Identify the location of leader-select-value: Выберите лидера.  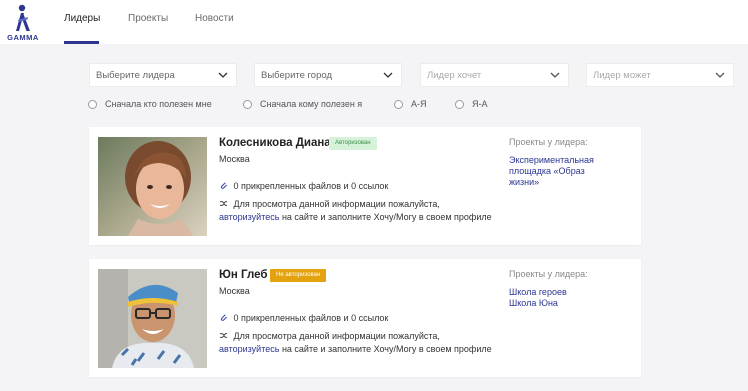
(135, 75).